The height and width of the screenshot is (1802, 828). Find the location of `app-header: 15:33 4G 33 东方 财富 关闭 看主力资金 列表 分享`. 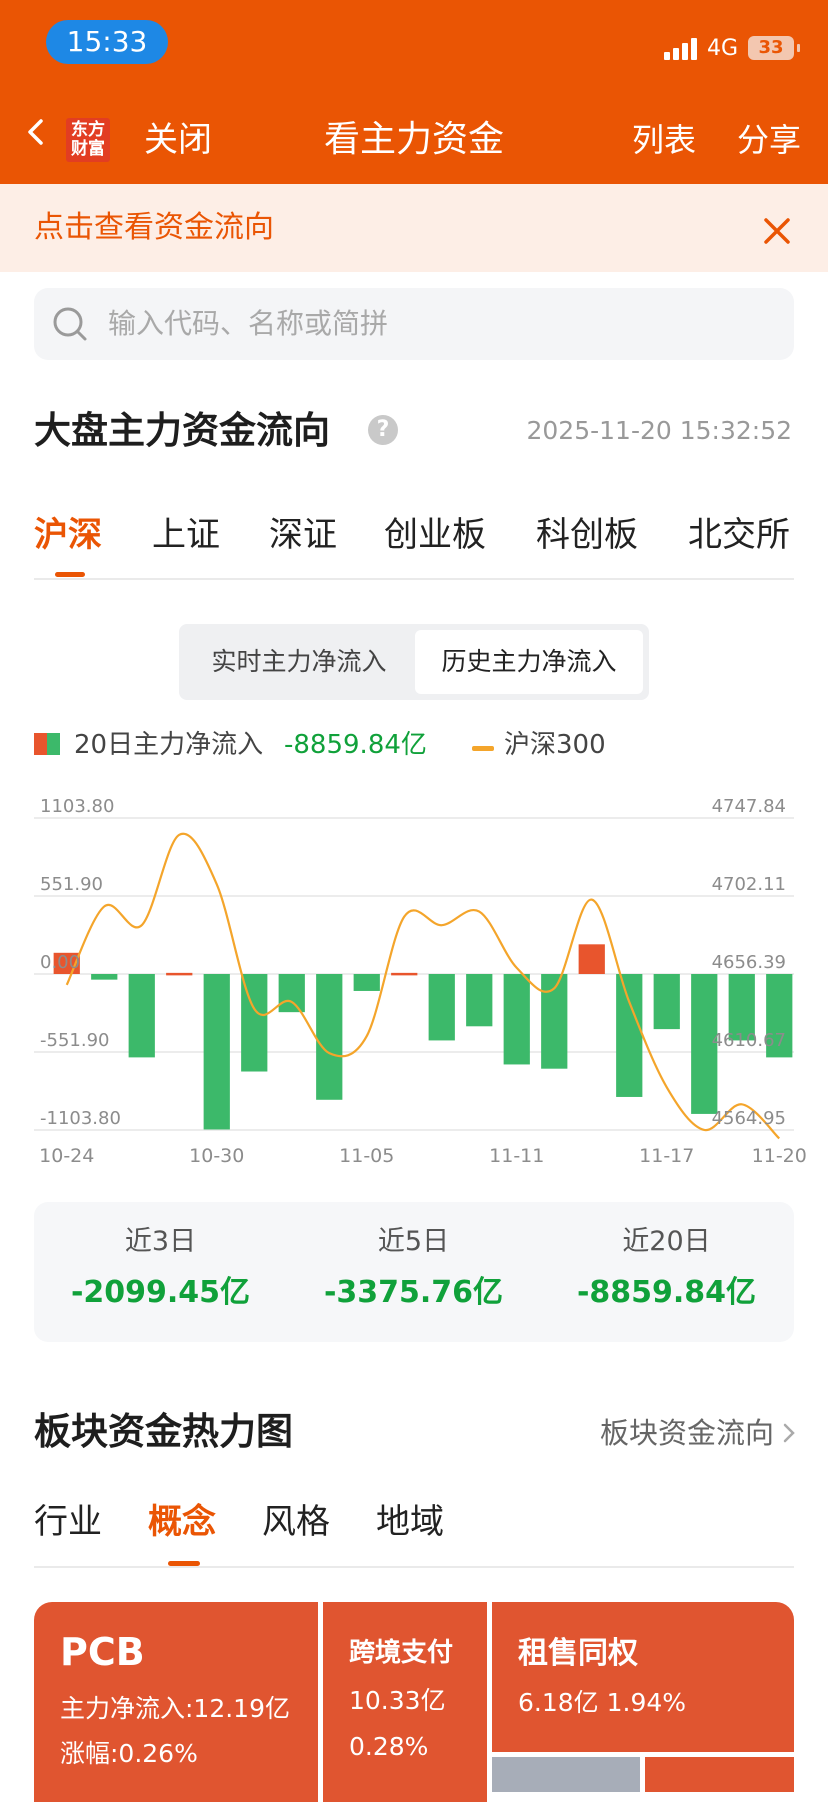

app-header: 15:33 4G 33 东方 财富 关闭 看主力资金 列表 分享 is located at coordinates (414, 92).